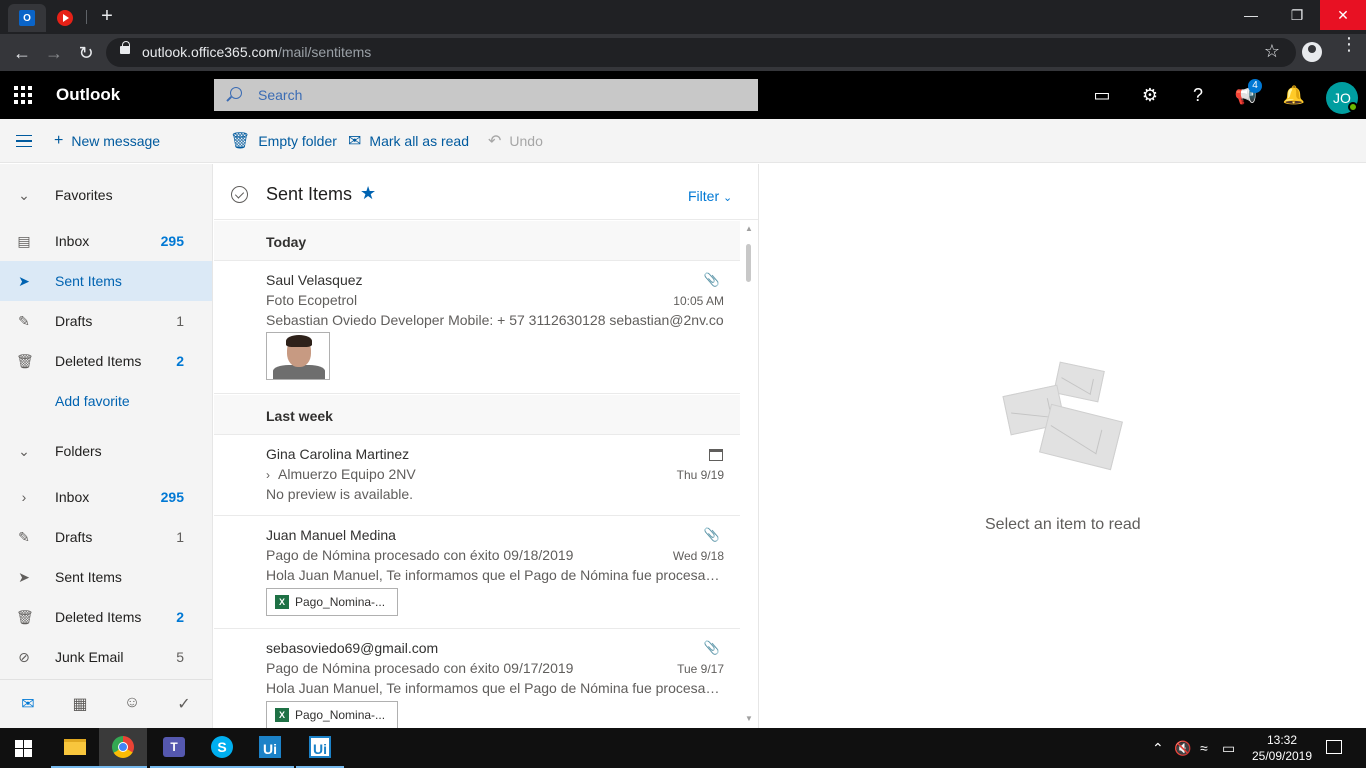 The width and height of the screenshot is (1366, 768). What do you see at coordinates (27, 18) in the screenshot?
I see `tab-outlook: O` at bounding box center [27, 18].